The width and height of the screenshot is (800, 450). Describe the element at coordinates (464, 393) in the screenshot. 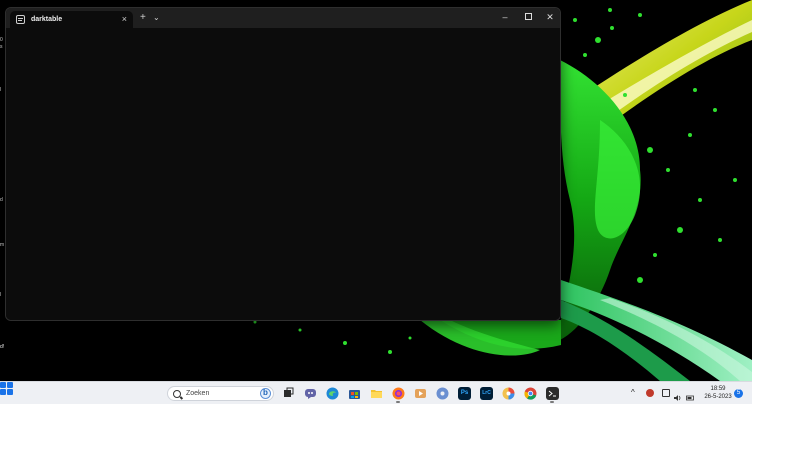

I see `photoshop-icon: Ps` at that location.